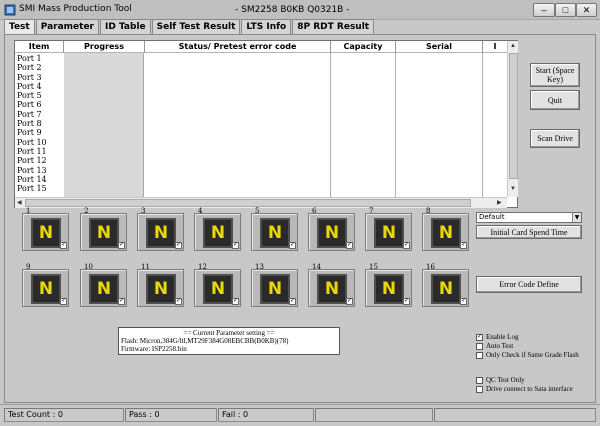  Describe the element at coordinates (32, 142) in the screenshot. I see `list-item: Port 10` at that location.